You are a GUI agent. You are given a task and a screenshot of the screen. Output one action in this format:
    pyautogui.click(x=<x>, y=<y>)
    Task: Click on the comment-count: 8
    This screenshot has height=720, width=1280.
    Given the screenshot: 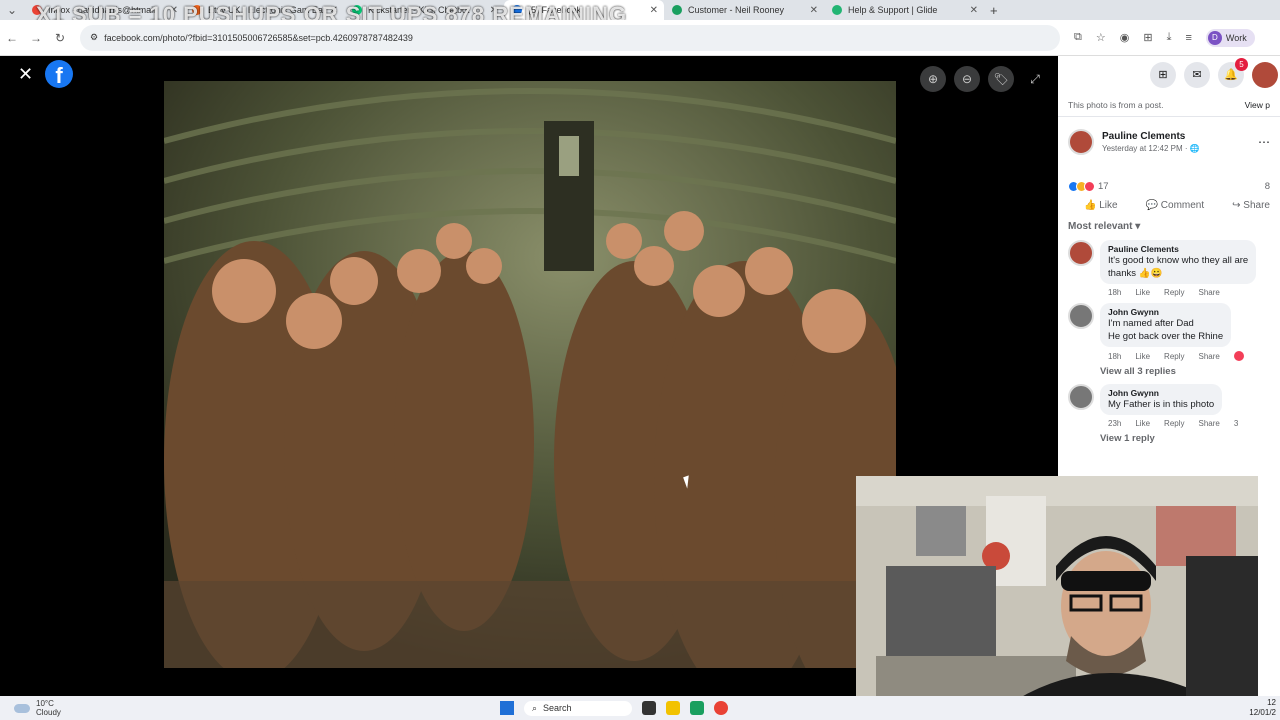 What is the action you would take?
    pyautogui.click(x=1267, y=186)
    